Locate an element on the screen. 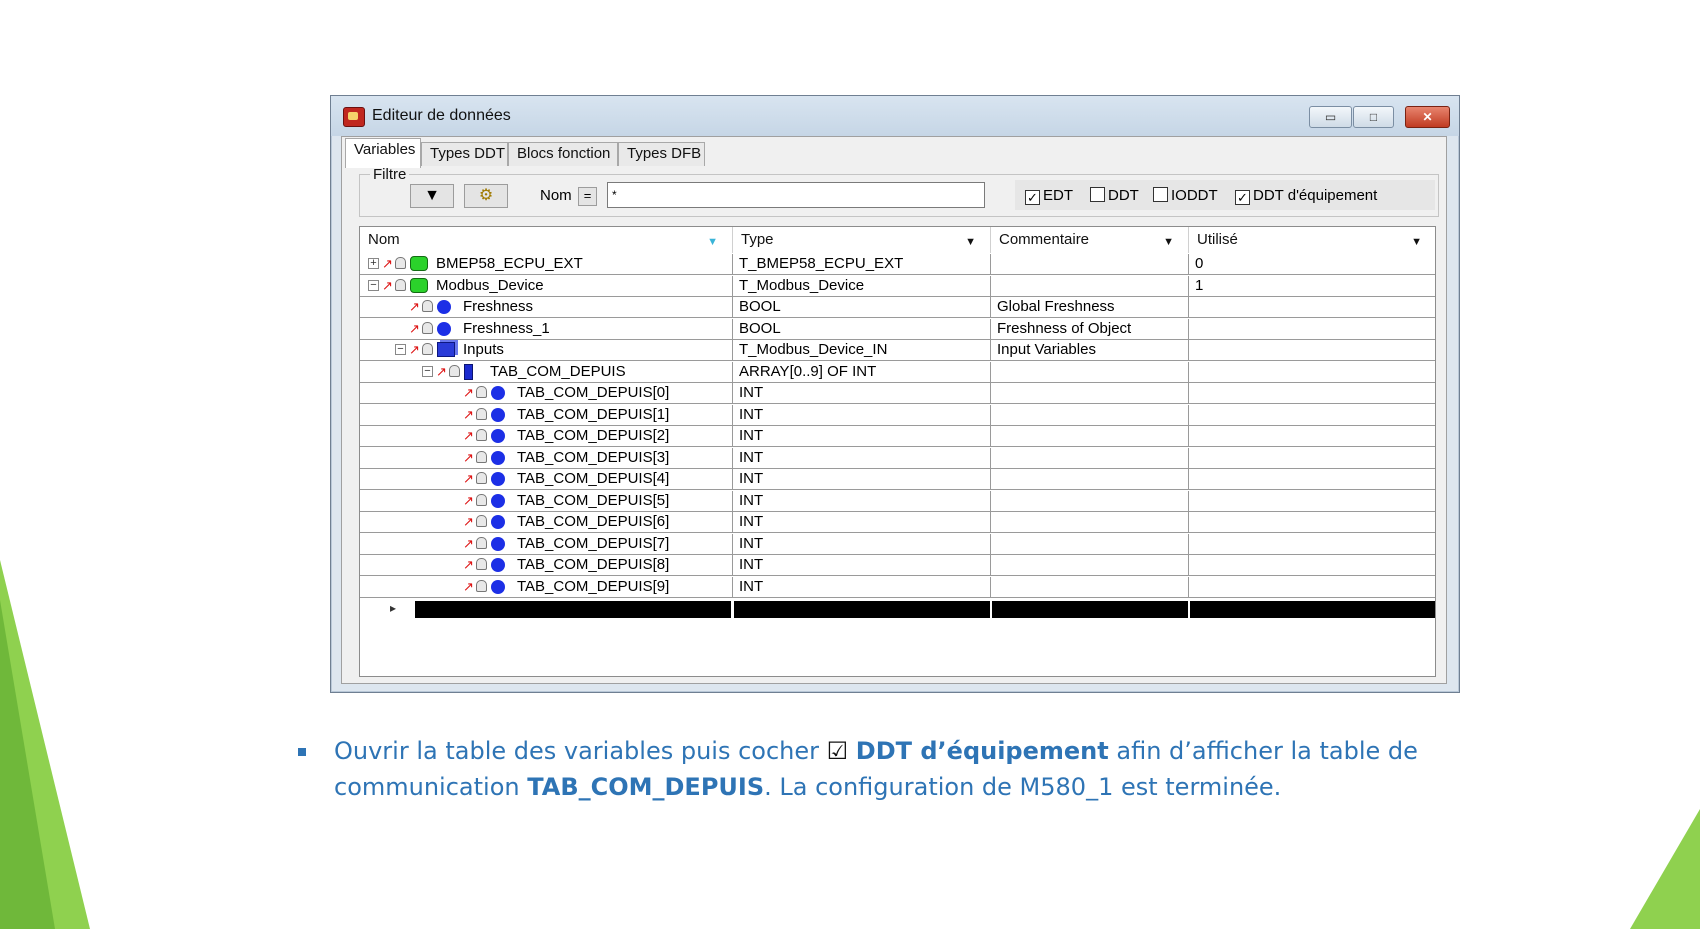  table-row: ↗ TAB_COM_DEPUIS[4] INT is located at coordinates (897, 479).